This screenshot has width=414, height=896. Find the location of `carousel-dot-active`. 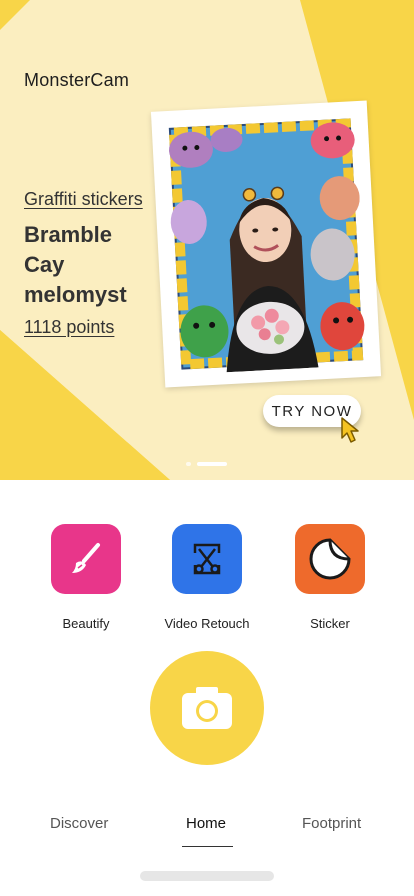

carousel-dot-active is located at coordinates (212, 464).